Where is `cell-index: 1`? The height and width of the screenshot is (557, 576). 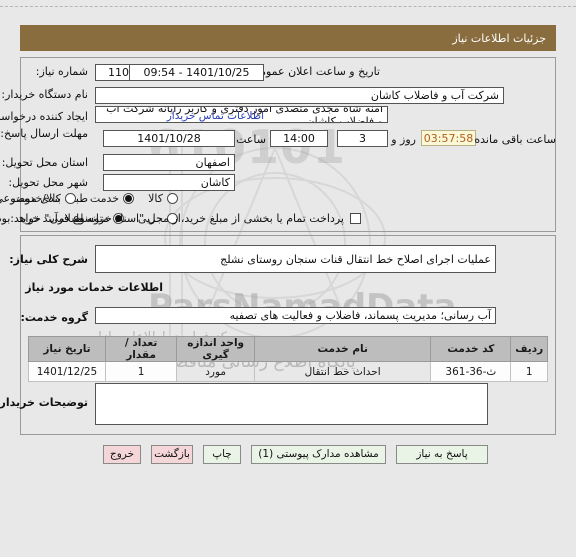 cell-index: 1 is located at coordinates (529, 371).